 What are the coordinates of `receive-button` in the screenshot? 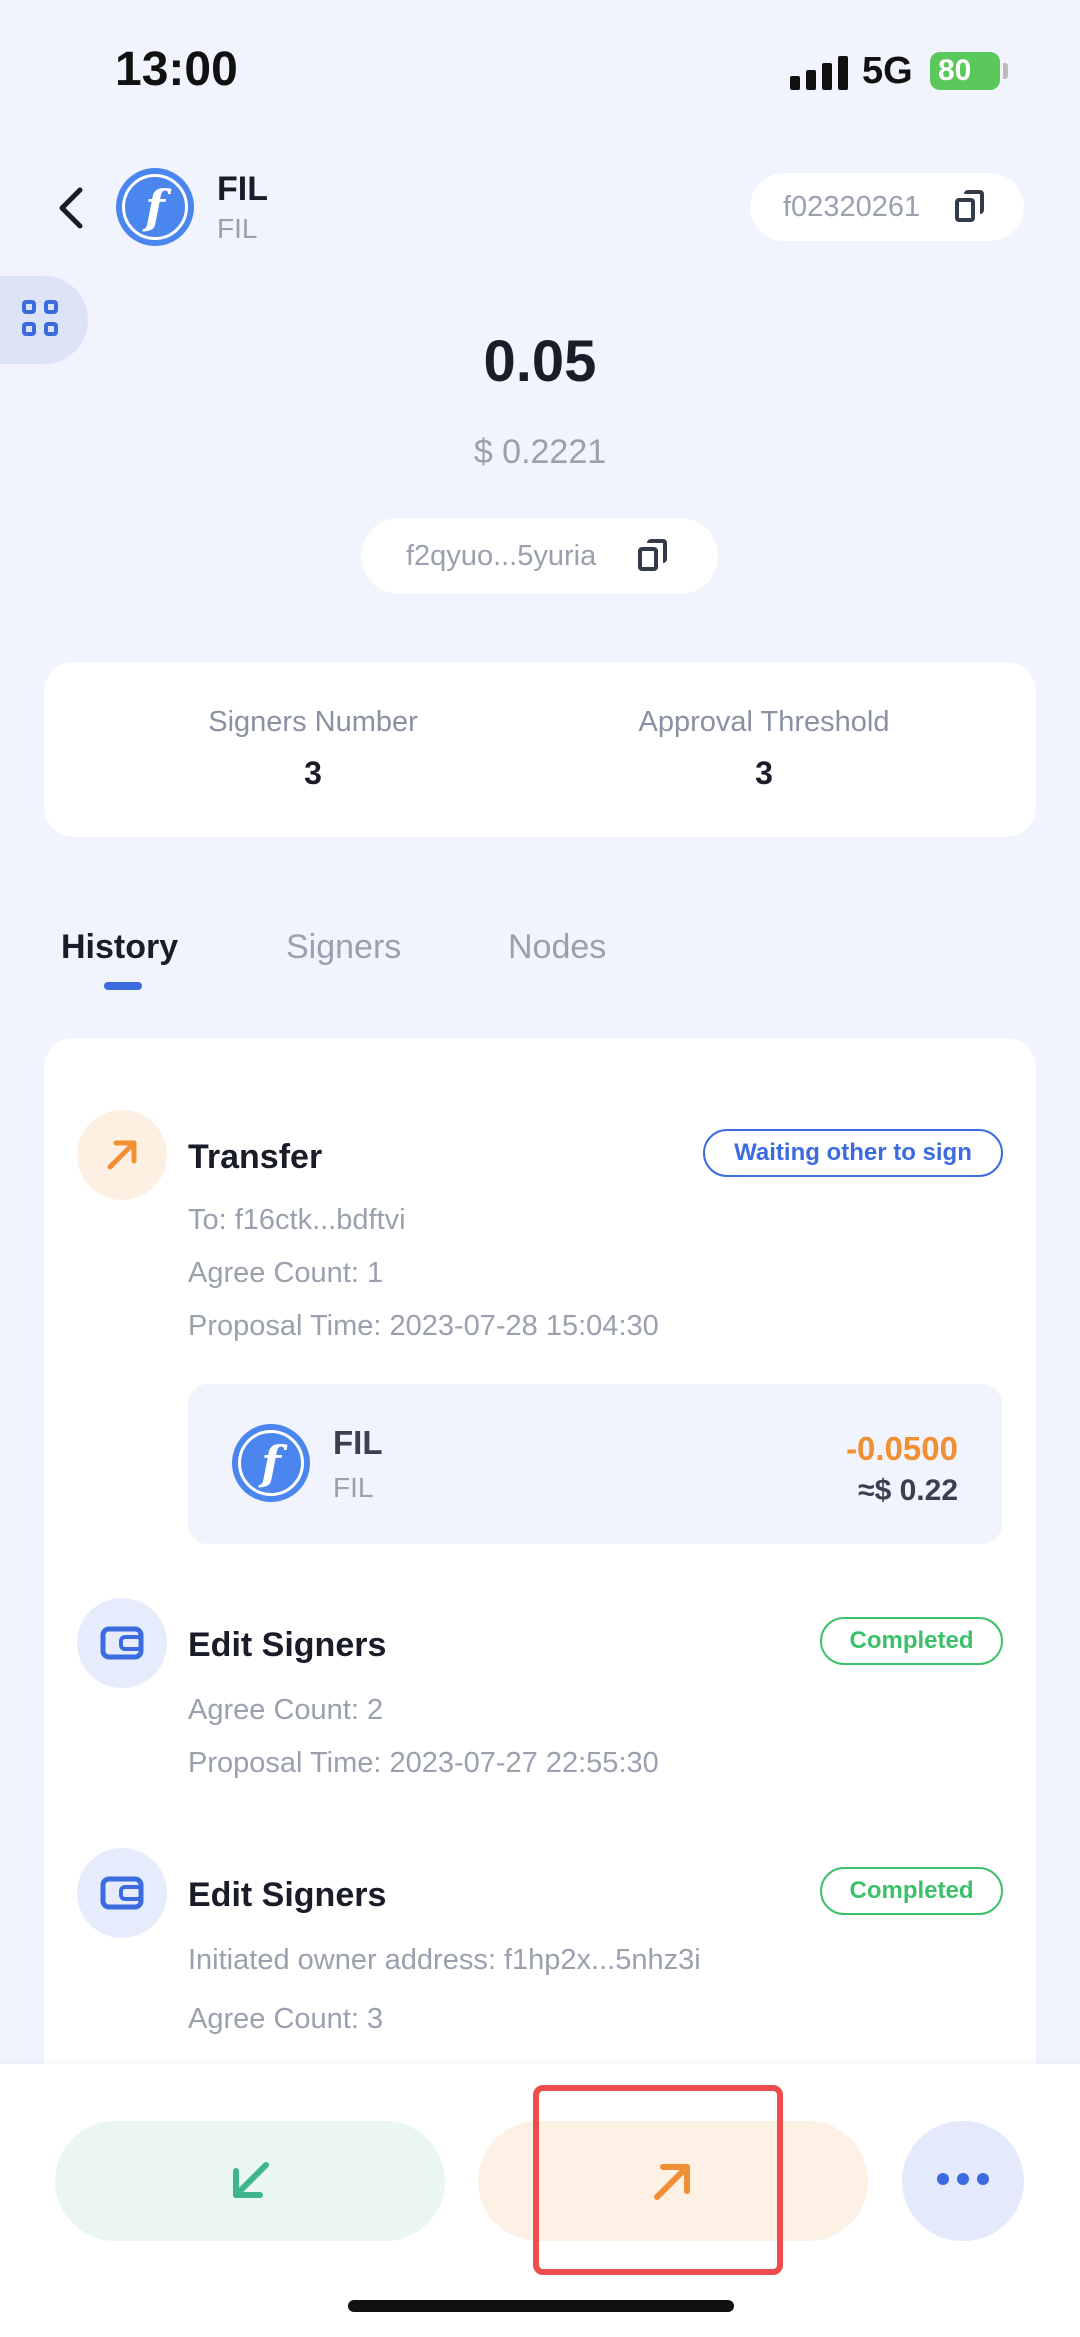 It's located at (250, 2181).